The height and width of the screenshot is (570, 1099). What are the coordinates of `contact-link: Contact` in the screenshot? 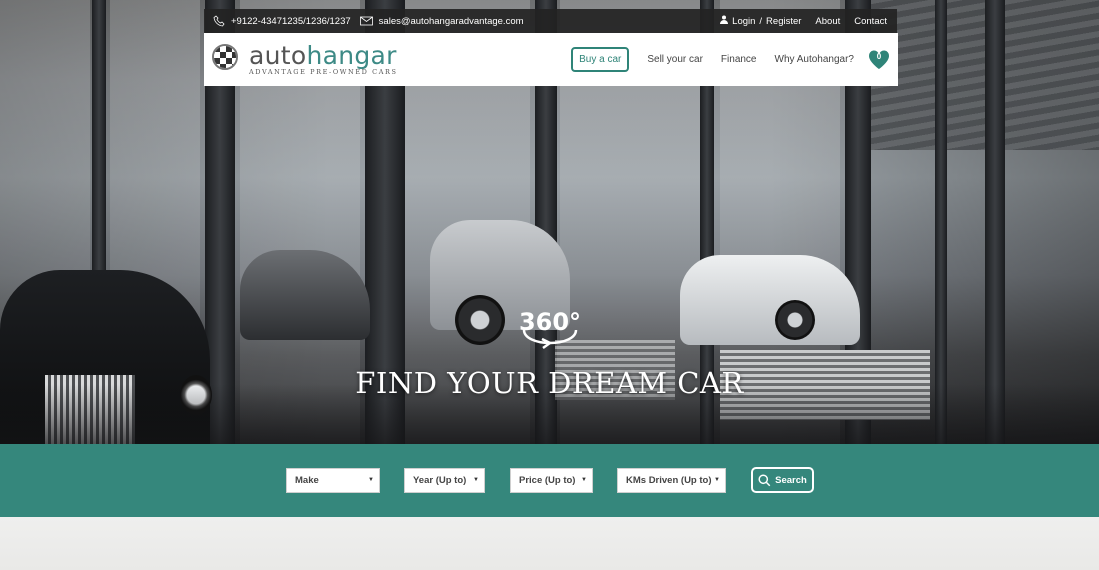 It's located at (870, 21).